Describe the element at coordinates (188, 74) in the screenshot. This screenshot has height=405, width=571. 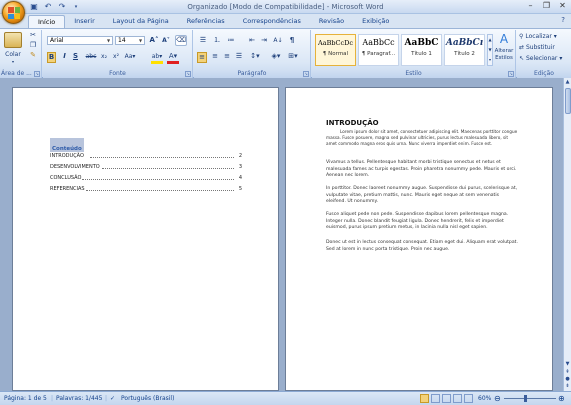
I see `font-launcher-icon: ↘` at that location.